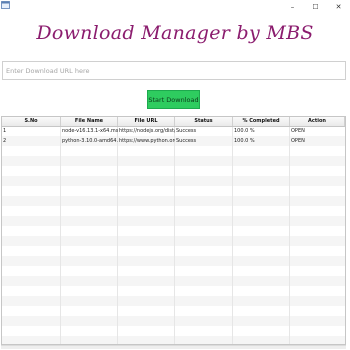  I want to click on minimize-button: –, so click(292, 6).